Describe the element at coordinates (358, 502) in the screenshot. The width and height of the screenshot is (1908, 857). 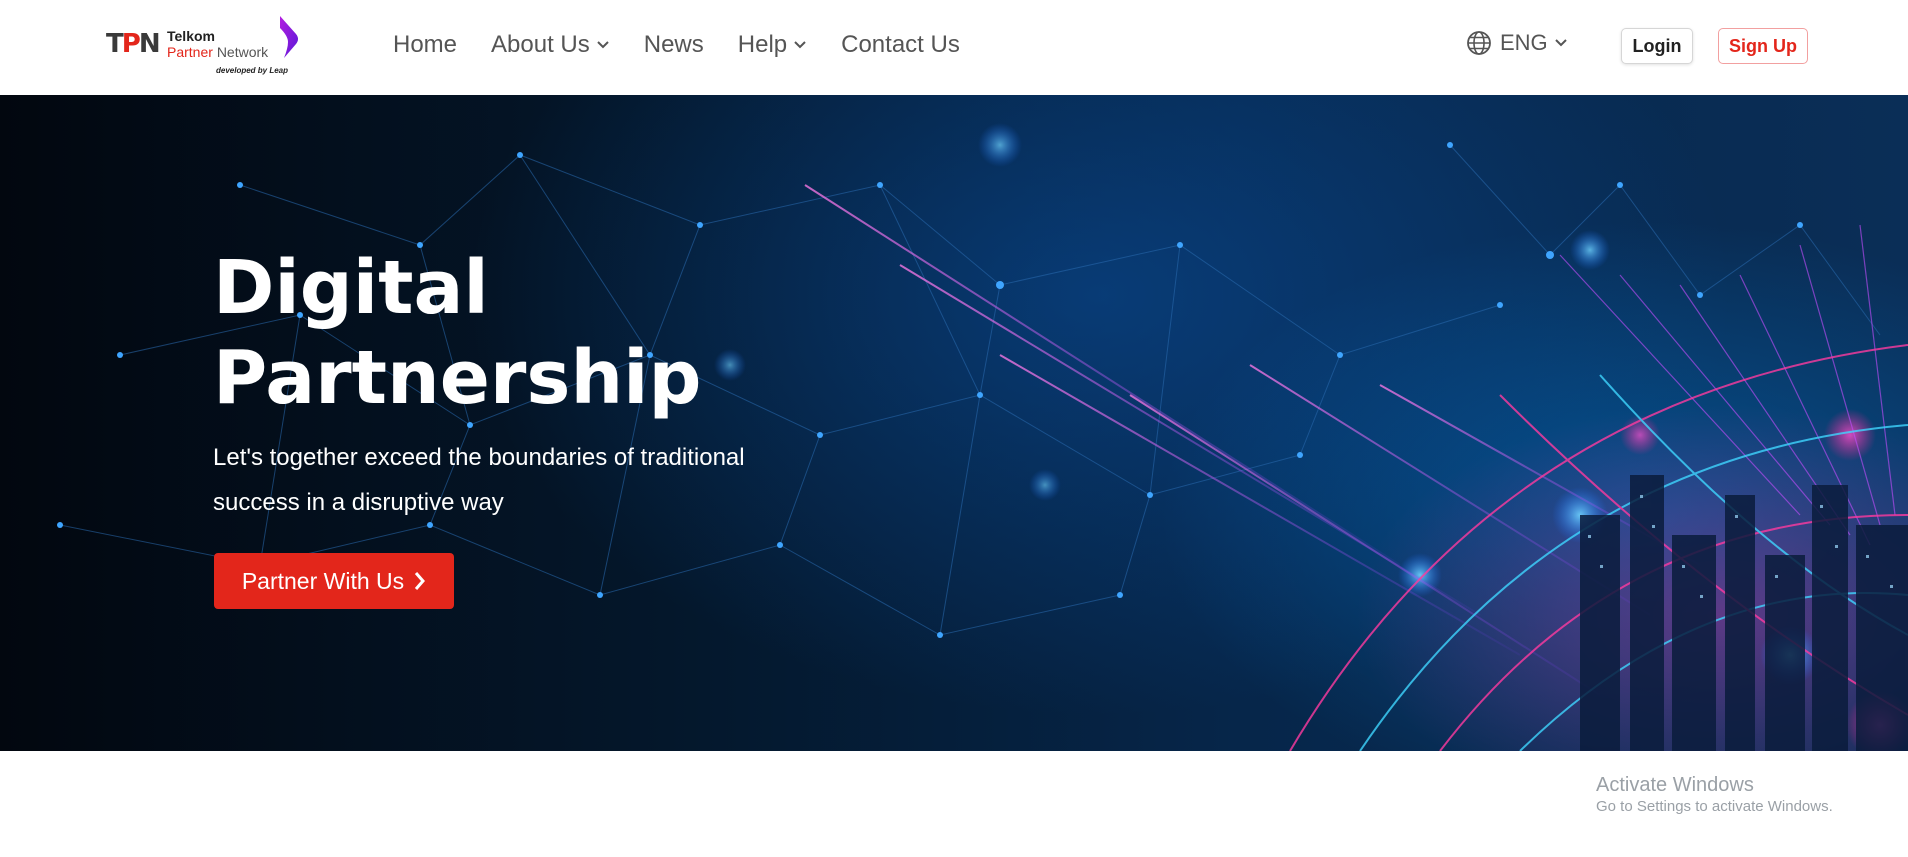
I see `hero-subtitle-line2: success in a disruptive way` at that location.